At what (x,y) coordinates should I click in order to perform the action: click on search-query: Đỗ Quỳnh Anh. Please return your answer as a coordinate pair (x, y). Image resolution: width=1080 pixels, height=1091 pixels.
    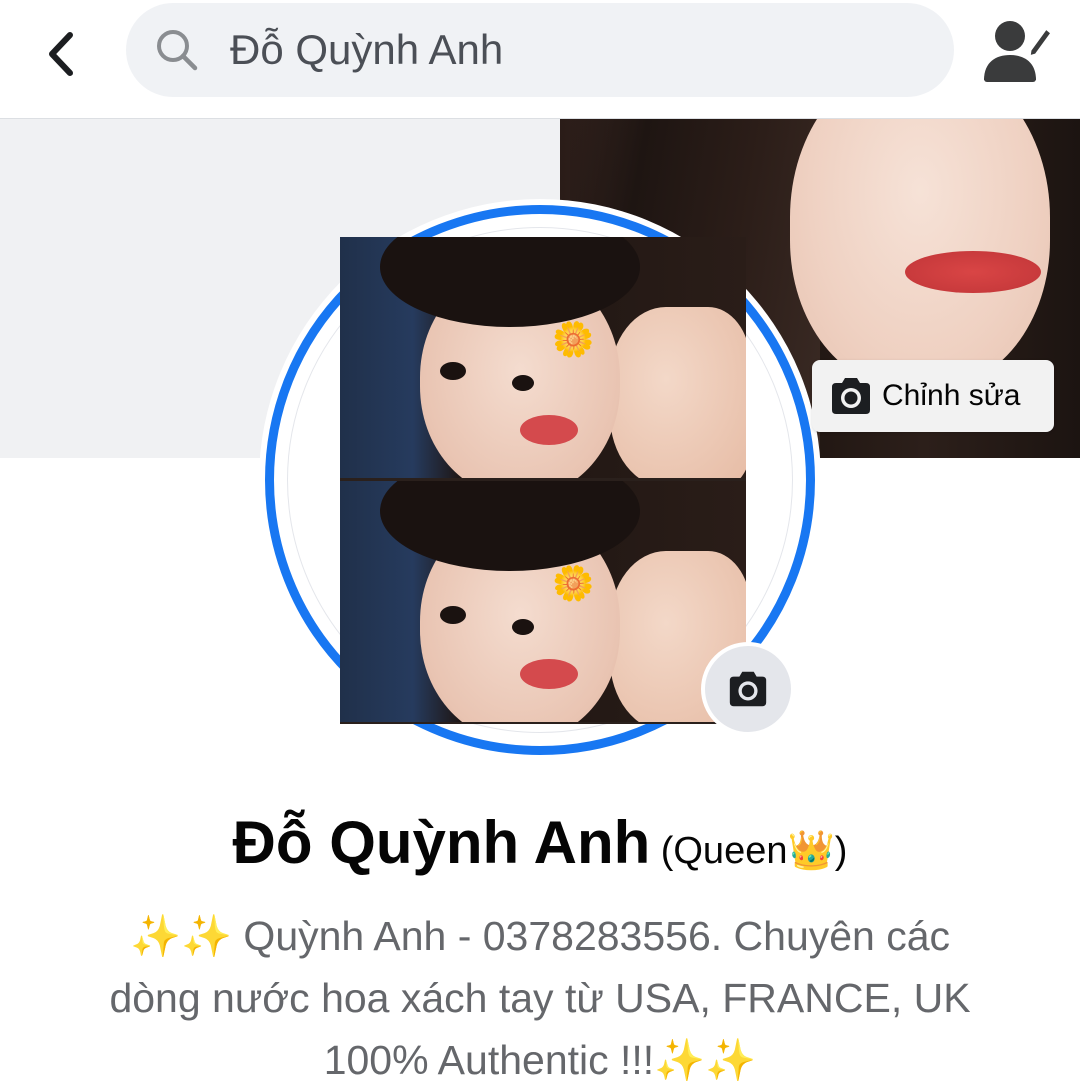
    Looking at the image, I should click on (367, 49).